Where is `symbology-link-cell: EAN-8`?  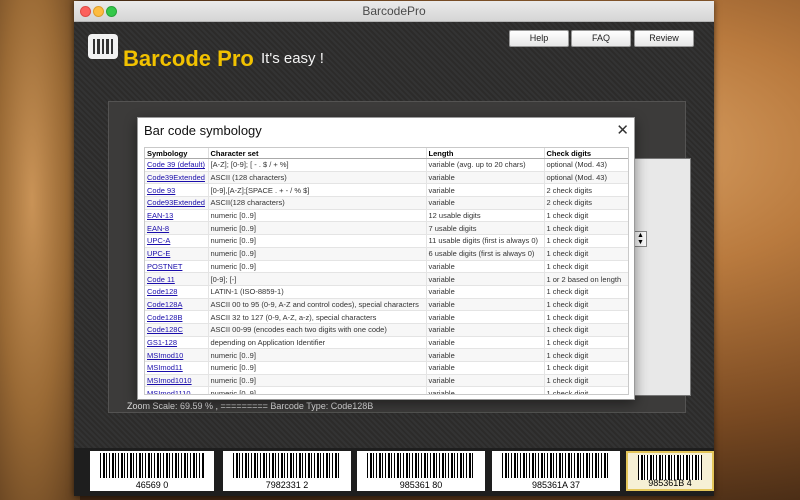
symbology-link-cell: EAN-8 is located at coordinates (177, 228).